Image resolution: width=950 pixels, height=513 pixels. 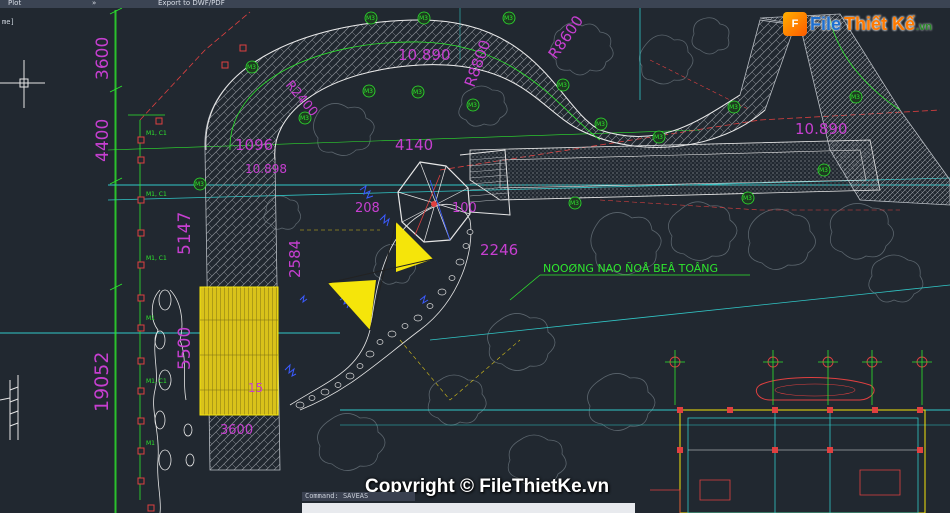 What do you see at coordinates (367, 208) in the screenshot?
I see `svg-text: 208` at bounding box center [367, 208].